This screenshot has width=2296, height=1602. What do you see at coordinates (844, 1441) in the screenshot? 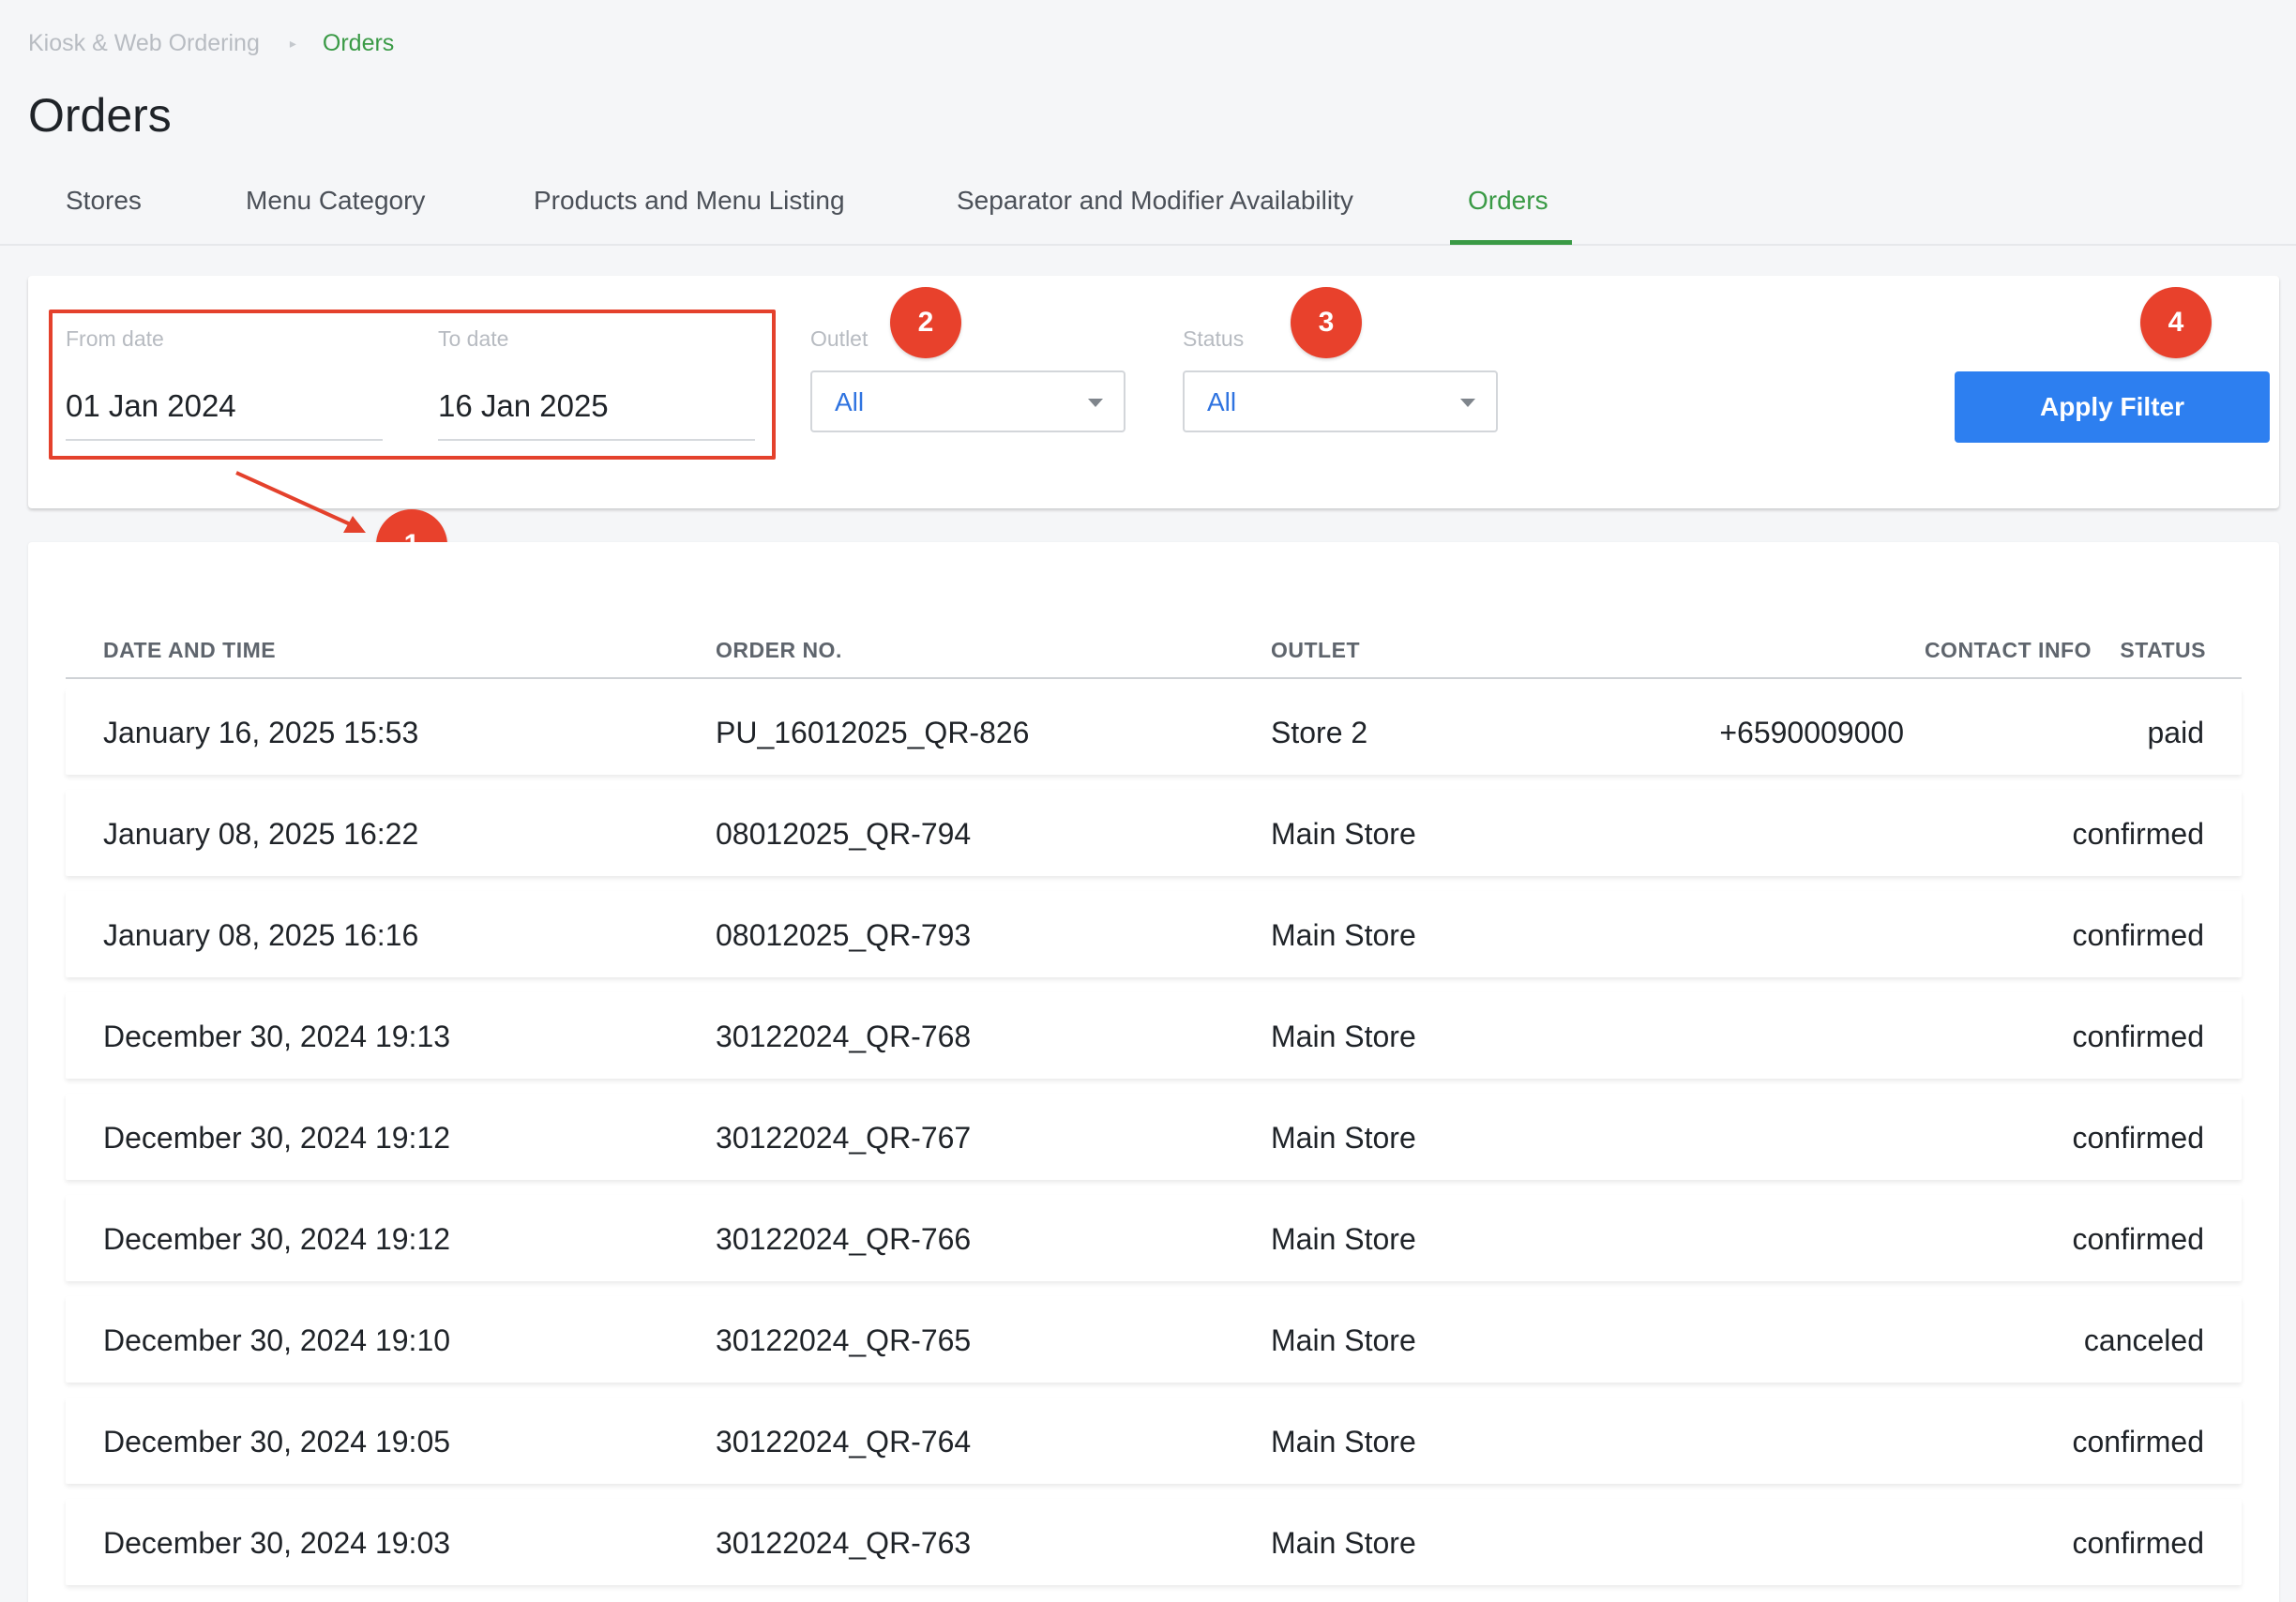
I see `cell-order-no: 30122024_QR-764` at bounding box center [844, 1441].